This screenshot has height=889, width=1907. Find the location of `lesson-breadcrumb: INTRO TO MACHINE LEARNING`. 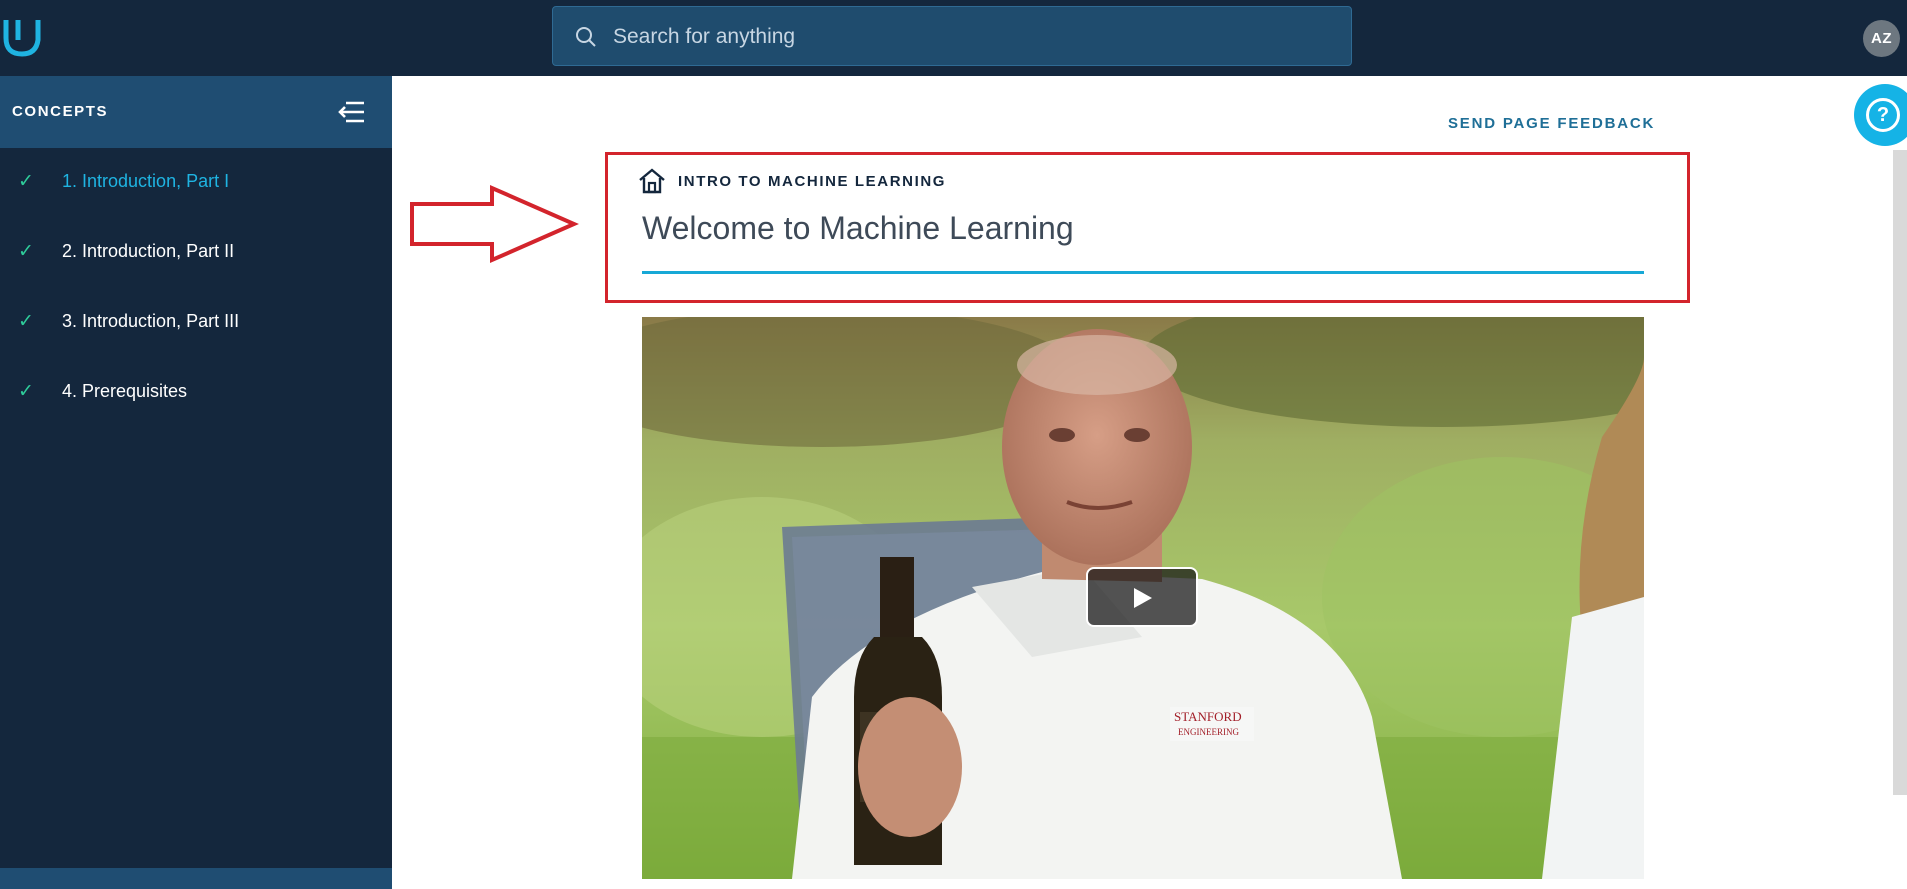

lesson-breadcrumb: INTRO TO MACHINE LEARNING is located at coordinates (792, 181).